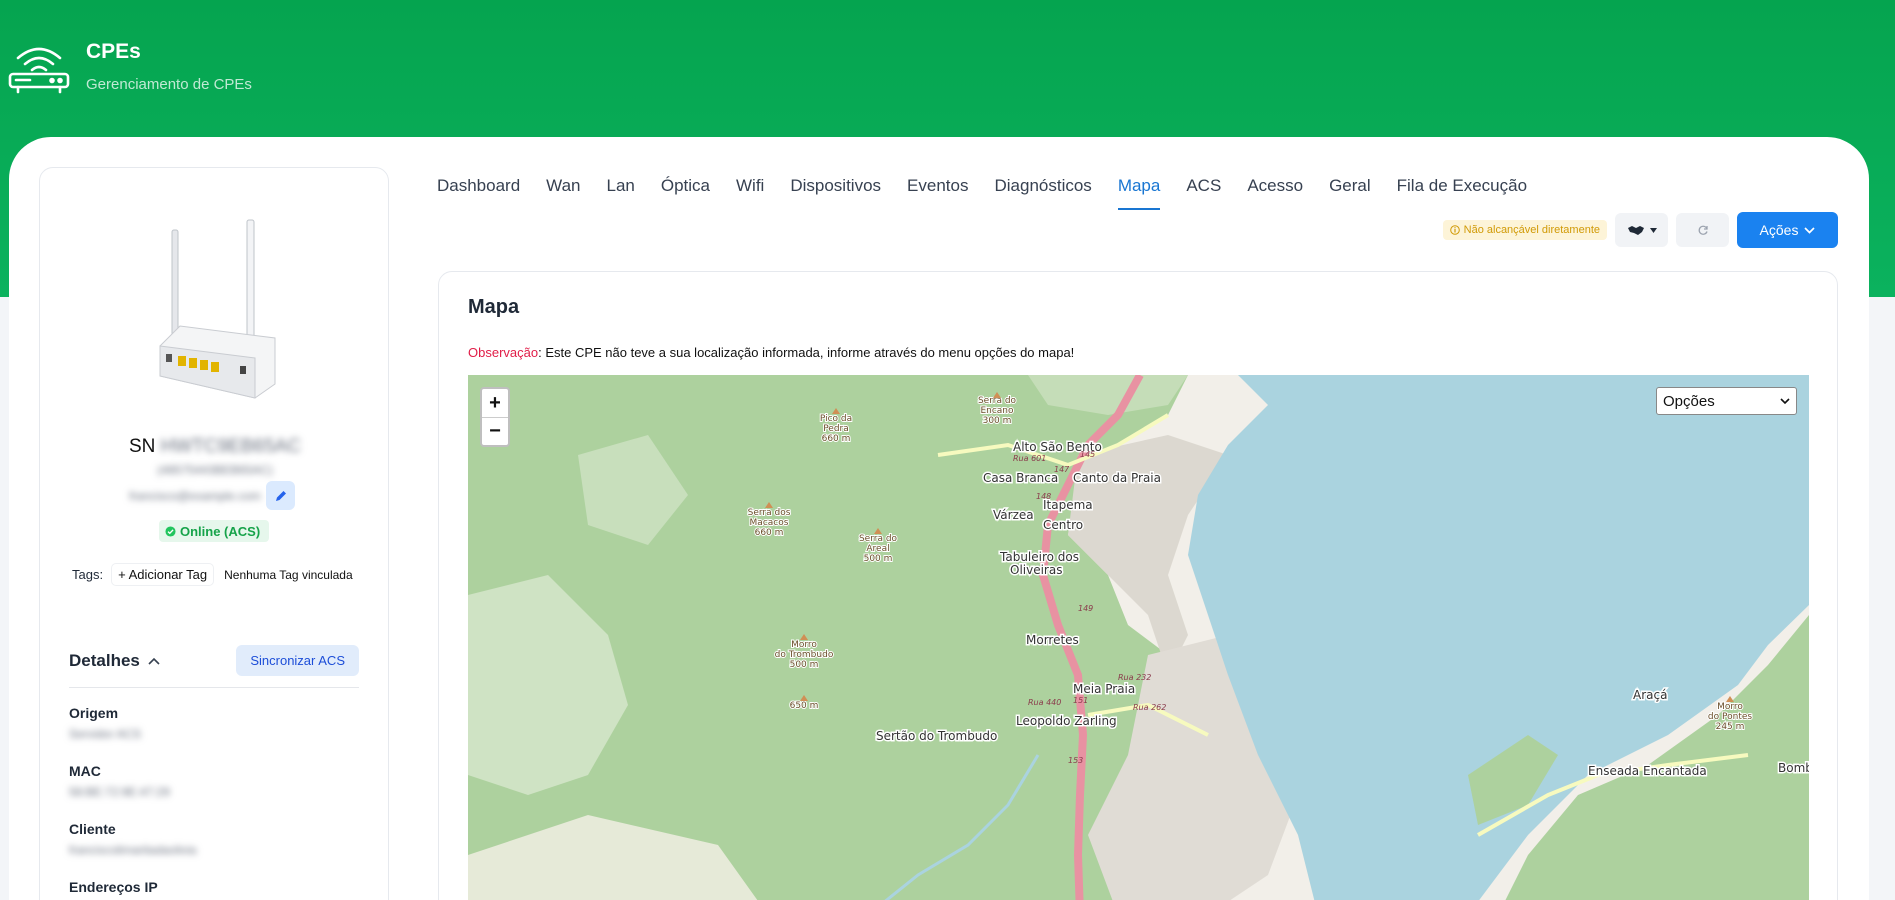 This screenshot has width=1895, height=900. What do you see at coordinates (170, 531) in the screenshot?
I see `check-circle-icon` at bounding box center [170, 531].